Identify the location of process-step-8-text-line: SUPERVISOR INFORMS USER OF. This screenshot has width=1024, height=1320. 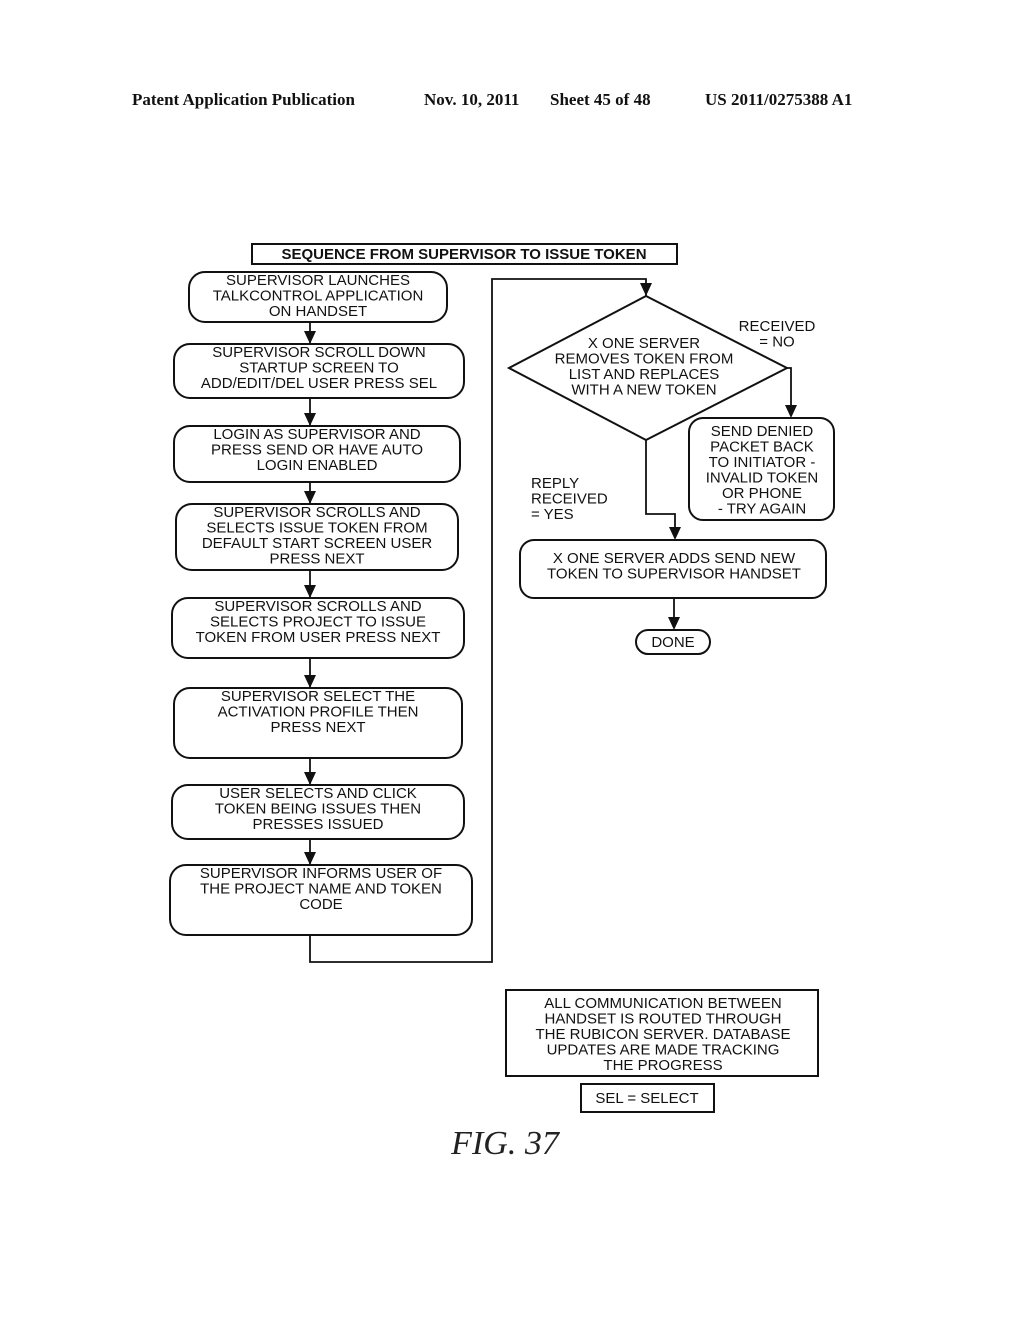
(321, 873).